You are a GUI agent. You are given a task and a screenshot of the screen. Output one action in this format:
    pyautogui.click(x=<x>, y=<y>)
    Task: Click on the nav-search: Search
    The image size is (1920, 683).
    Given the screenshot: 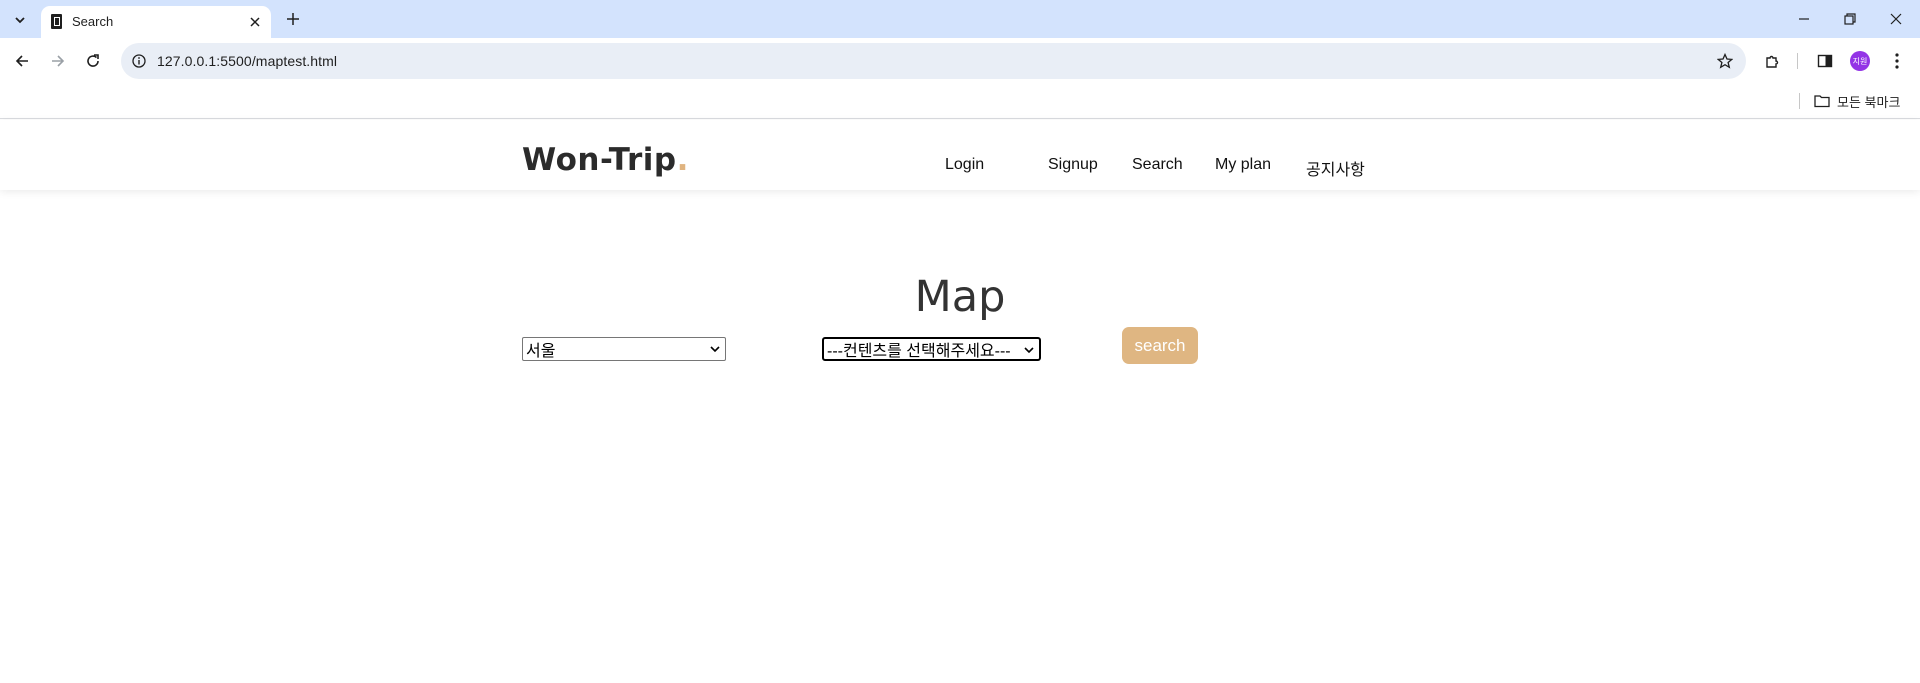 What is the action you would take?
    pyautogui.click(x=1157, y=165)
    